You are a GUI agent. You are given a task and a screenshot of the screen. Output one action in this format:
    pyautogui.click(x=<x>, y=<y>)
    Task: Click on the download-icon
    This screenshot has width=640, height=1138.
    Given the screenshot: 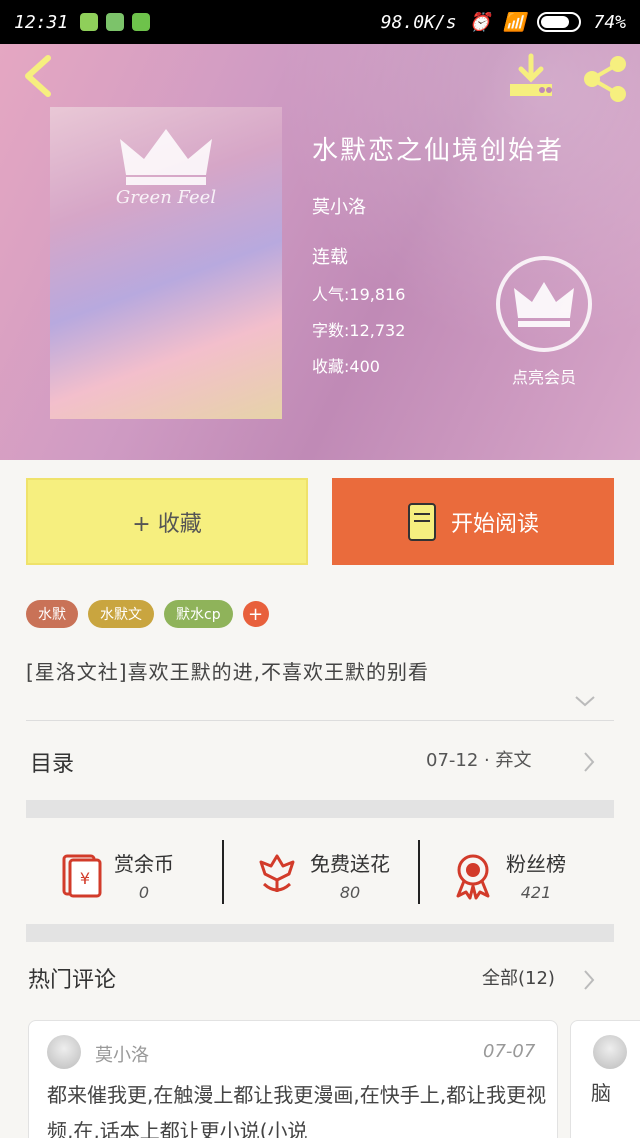 What is the action you would take?
    pyautogui.click(x=531, y=77)
    